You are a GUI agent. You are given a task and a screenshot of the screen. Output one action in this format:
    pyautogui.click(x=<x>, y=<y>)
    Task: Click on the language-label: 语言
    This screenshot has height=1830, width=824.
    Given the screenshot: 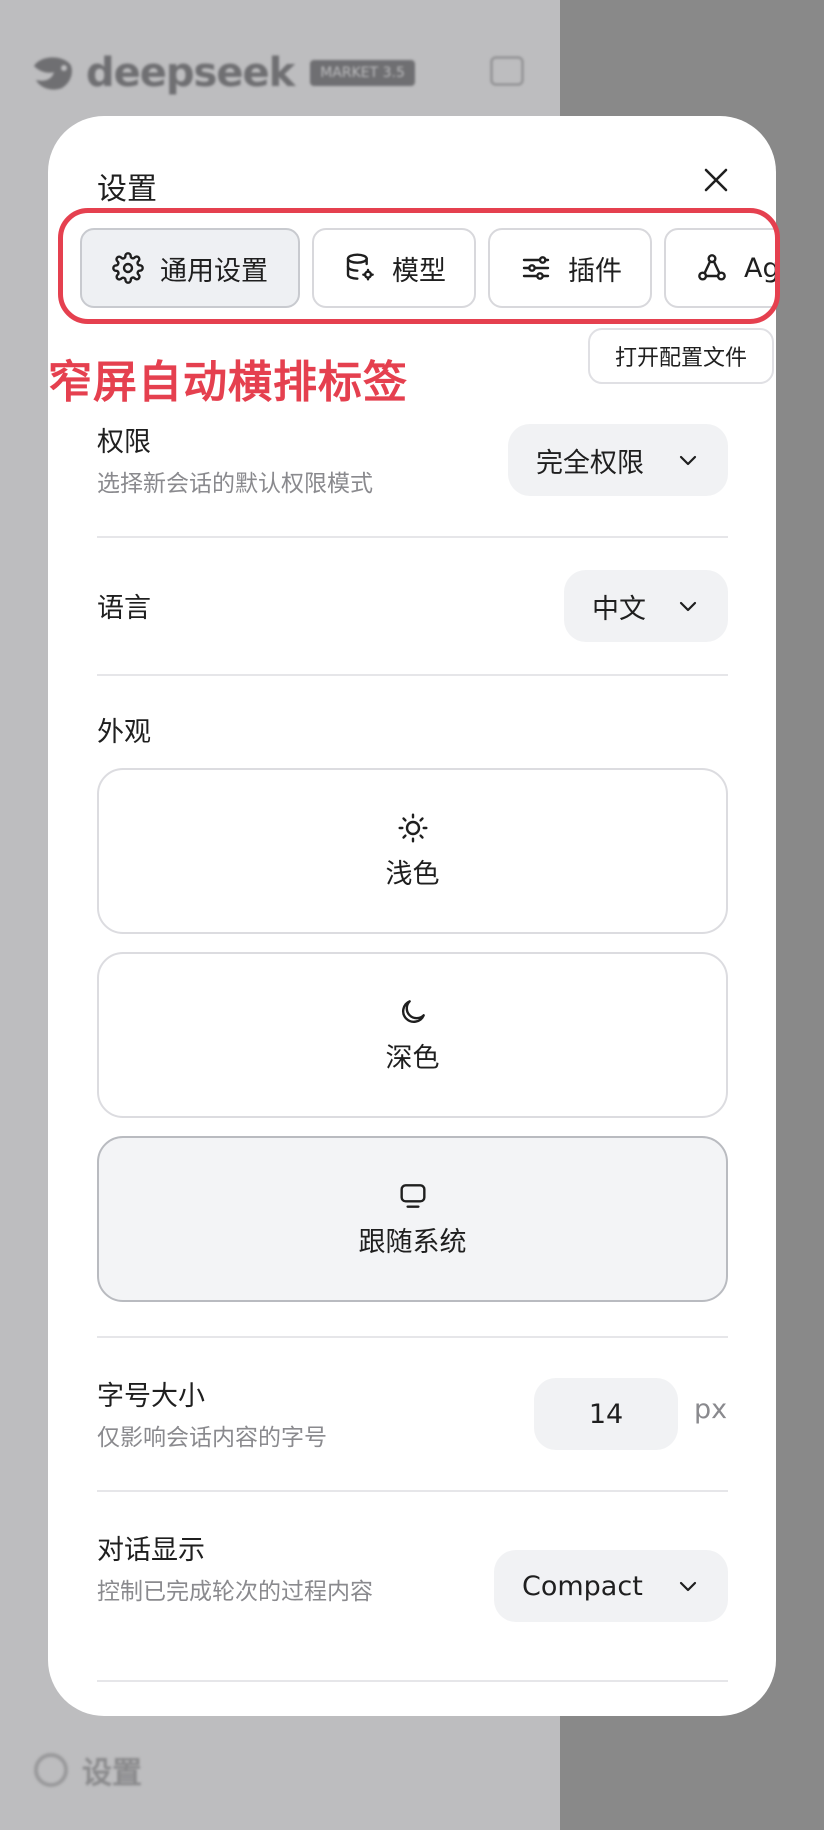 What is the action you would take?
    pyautogui.click(x=124, y=608)
    